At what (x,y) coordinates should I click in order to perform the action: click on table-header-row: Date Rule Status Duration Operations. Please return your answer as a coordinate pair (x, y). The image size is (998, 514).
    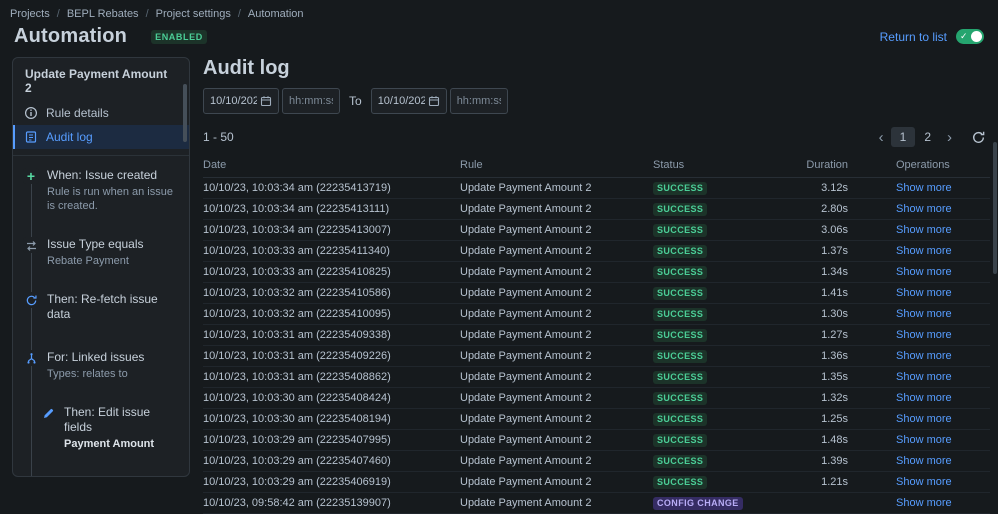
    Looking at the image, I should click on (596, 167).